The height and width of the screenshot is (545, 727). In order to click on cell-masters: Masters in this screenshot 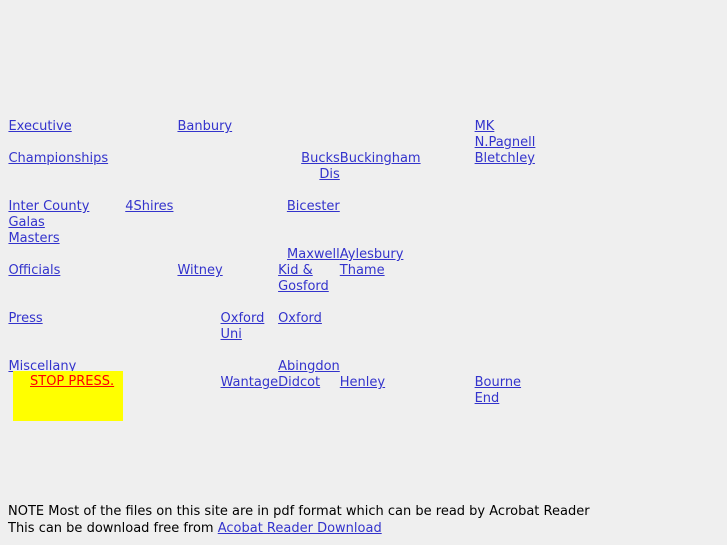, I will do `click(66, 239)`.